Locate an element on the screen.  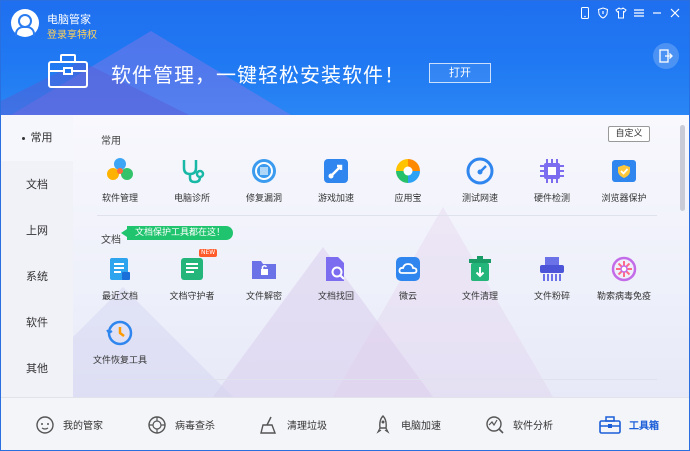
scrollbar is located at coordinates (682, 168).